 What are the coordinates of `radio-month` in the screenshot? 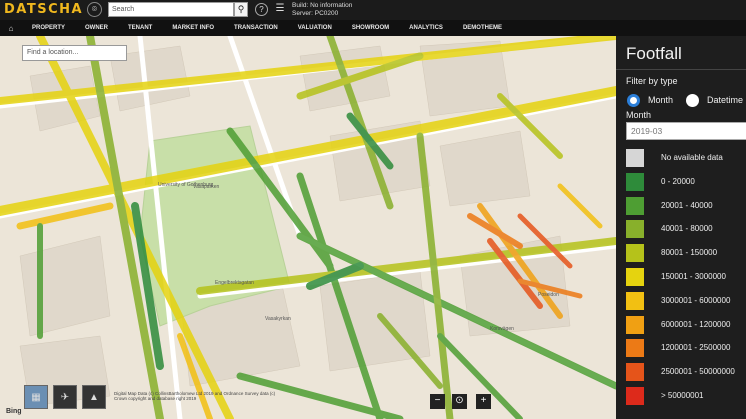 It's located at (633, 100).